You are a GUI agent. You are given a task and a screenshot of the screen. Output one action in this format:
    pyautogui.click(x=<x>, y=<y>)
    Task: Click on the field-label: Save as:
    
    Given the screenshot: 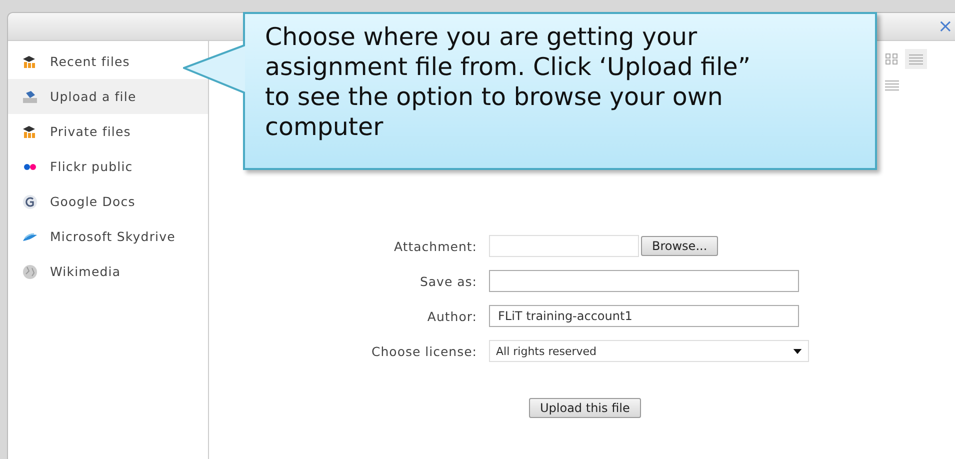 What is the action you would take?
    pyautogui.click(x=447, y=281)
    